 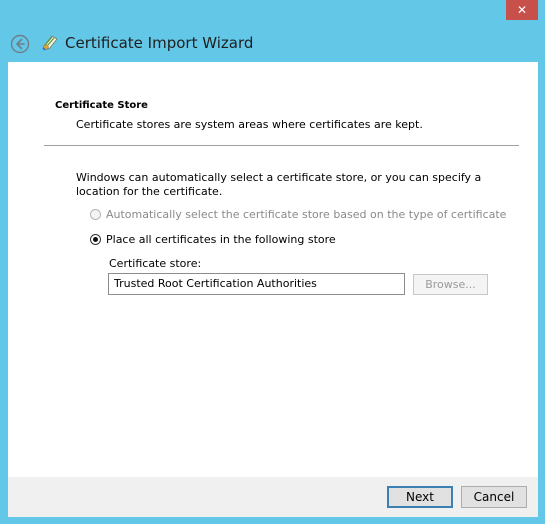 I want to click on close-button: ✕, so click(x=522, y=10).